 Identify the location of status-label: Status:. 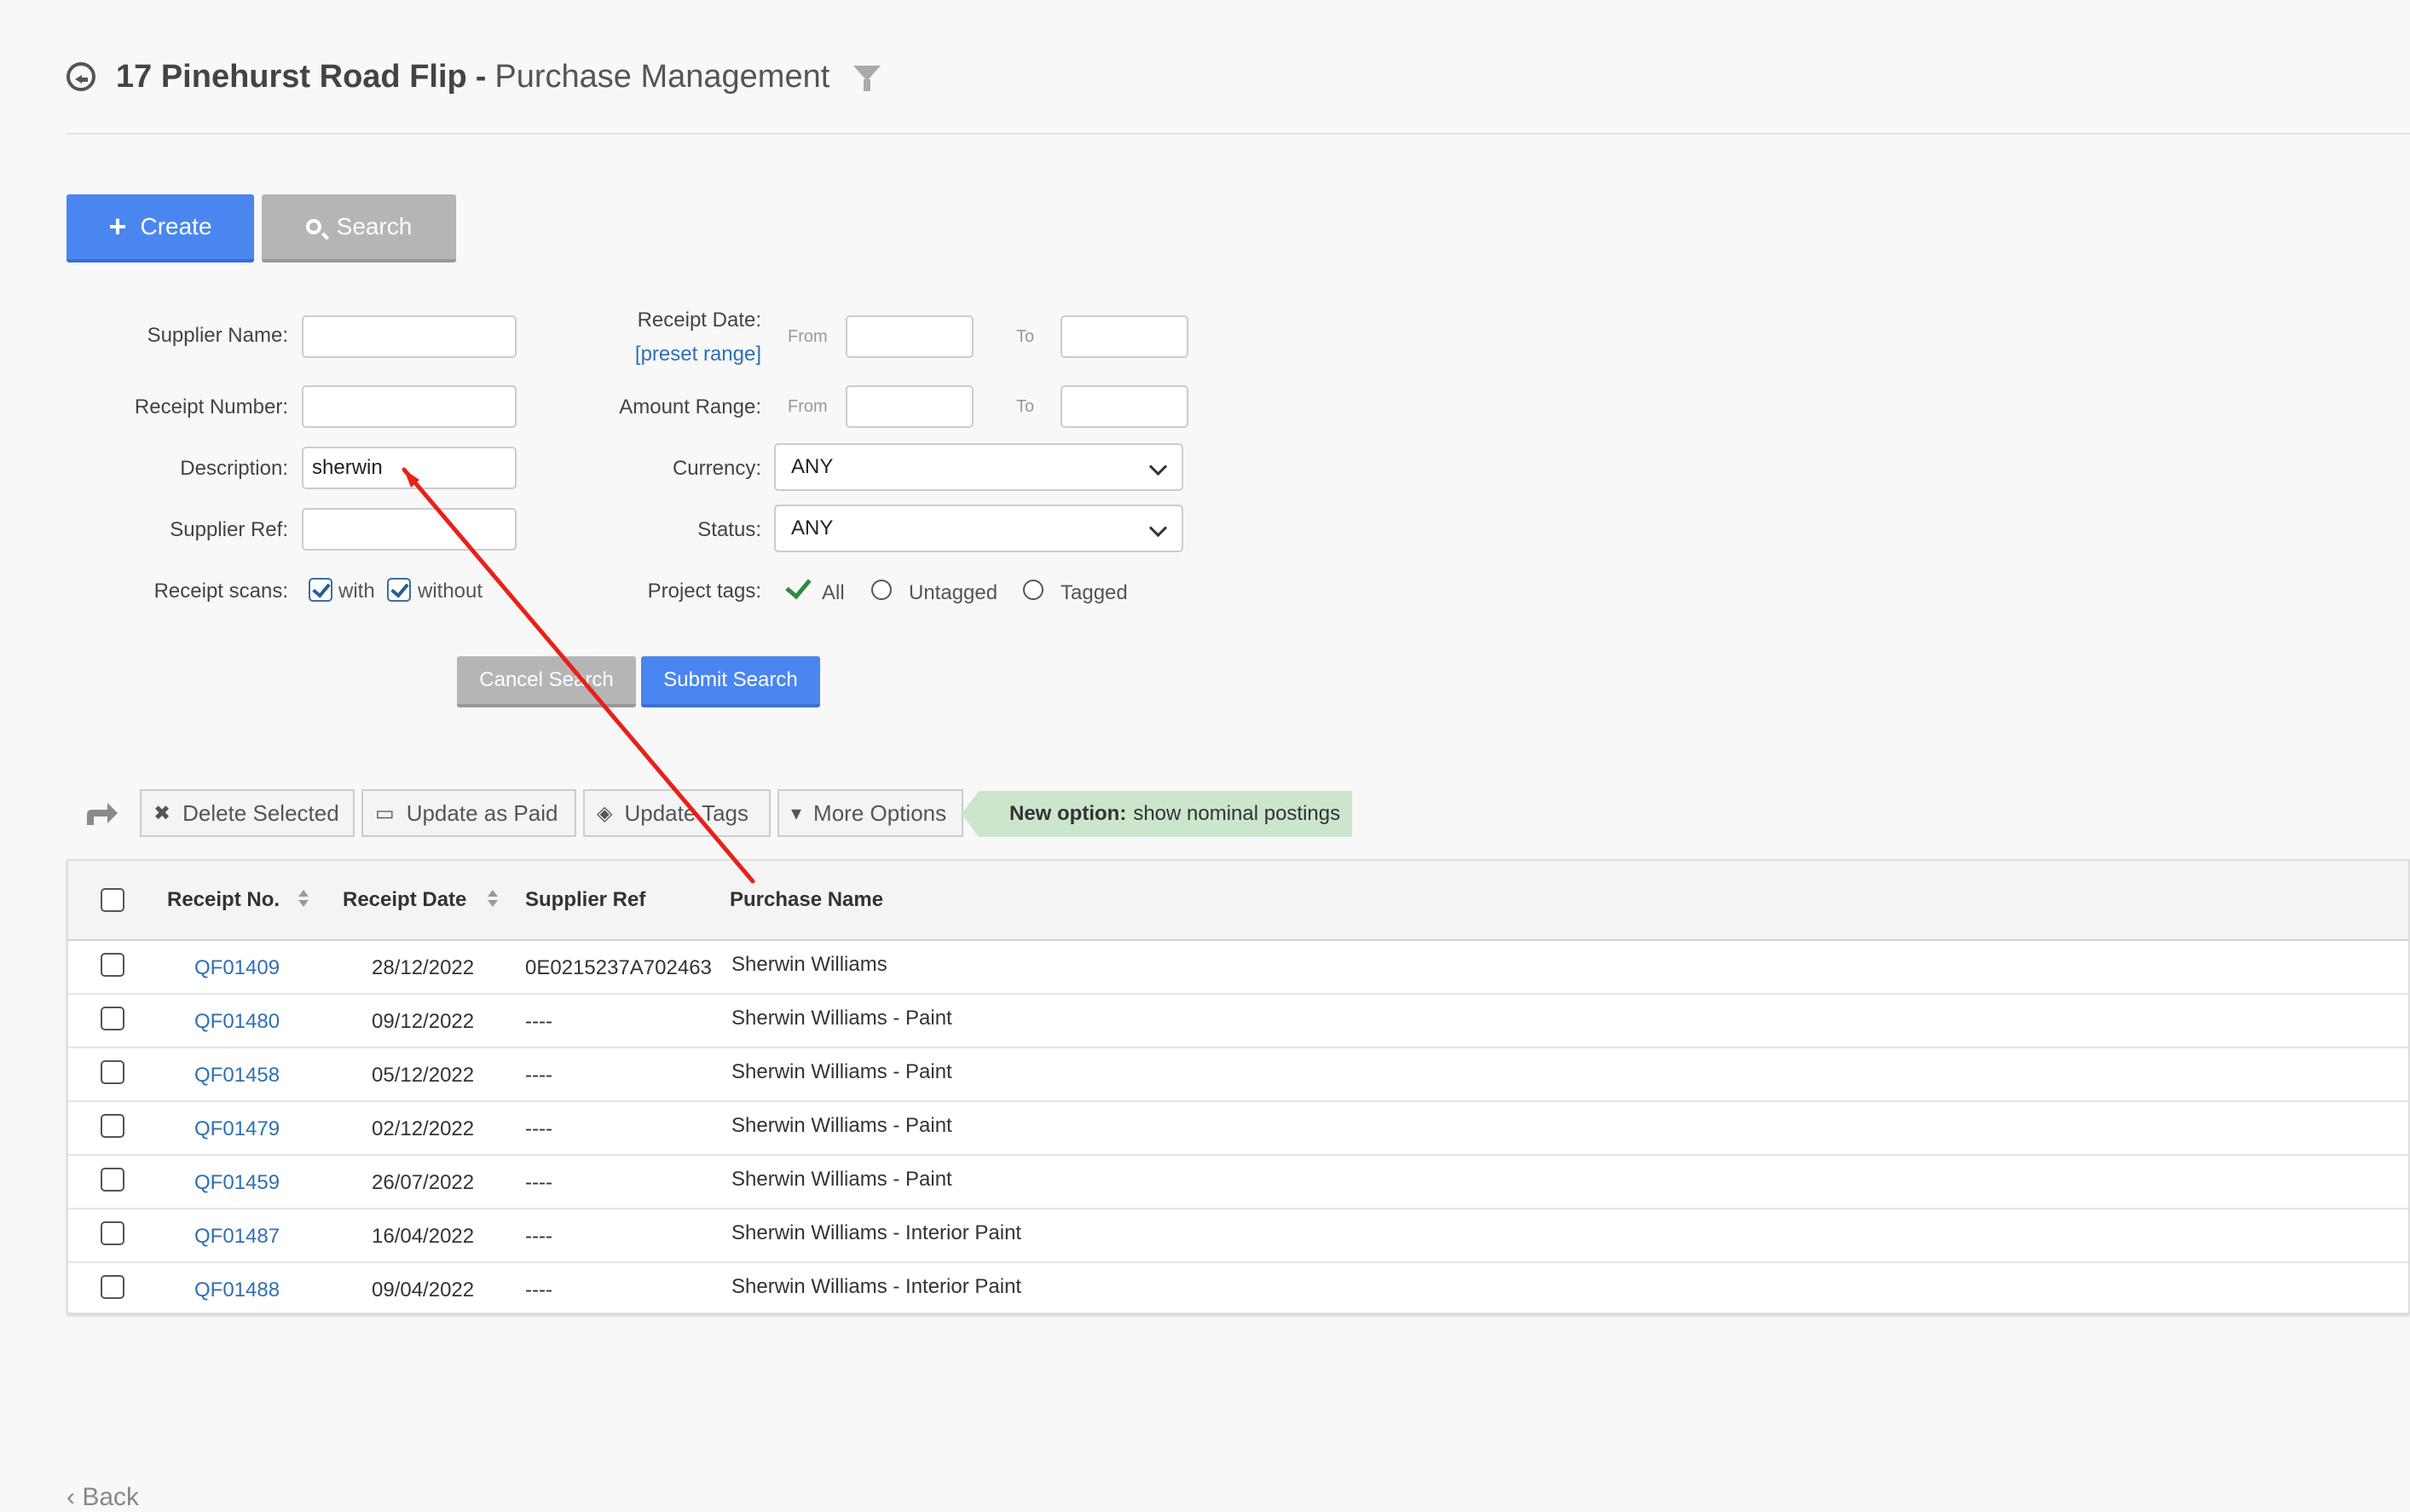
(729, 529).